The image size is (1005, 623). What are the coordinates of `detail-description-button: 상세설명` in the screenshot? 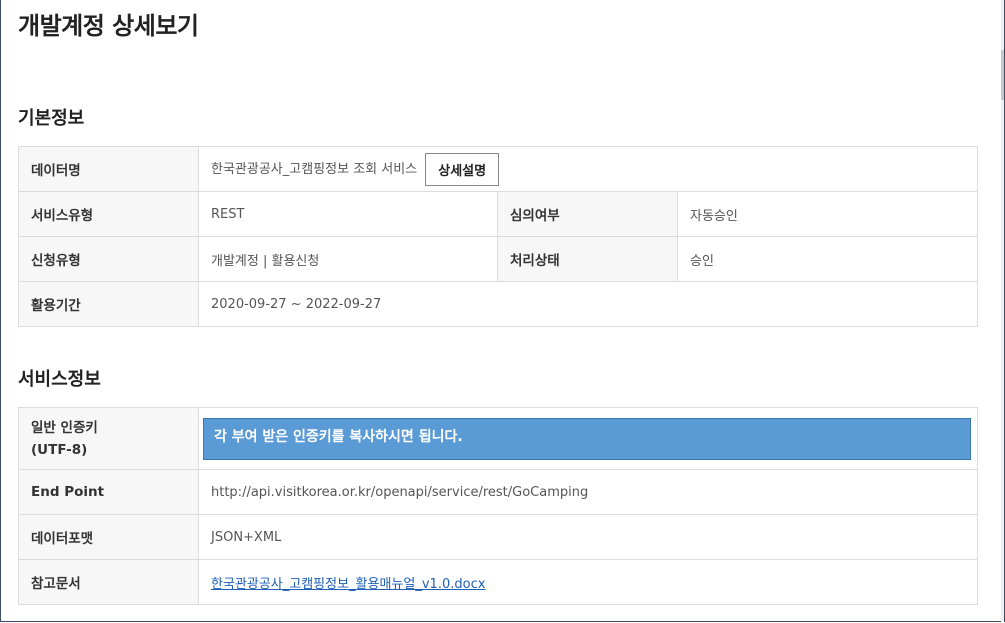 It's located at (462, 169).